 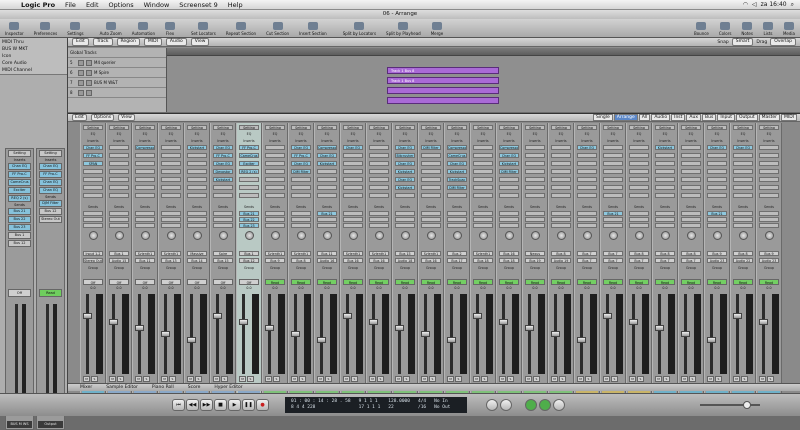 What do you see at coordinates (644, 117) in the screenshot?
I see `filter-button-all: All` at bounding box center [644, 117].